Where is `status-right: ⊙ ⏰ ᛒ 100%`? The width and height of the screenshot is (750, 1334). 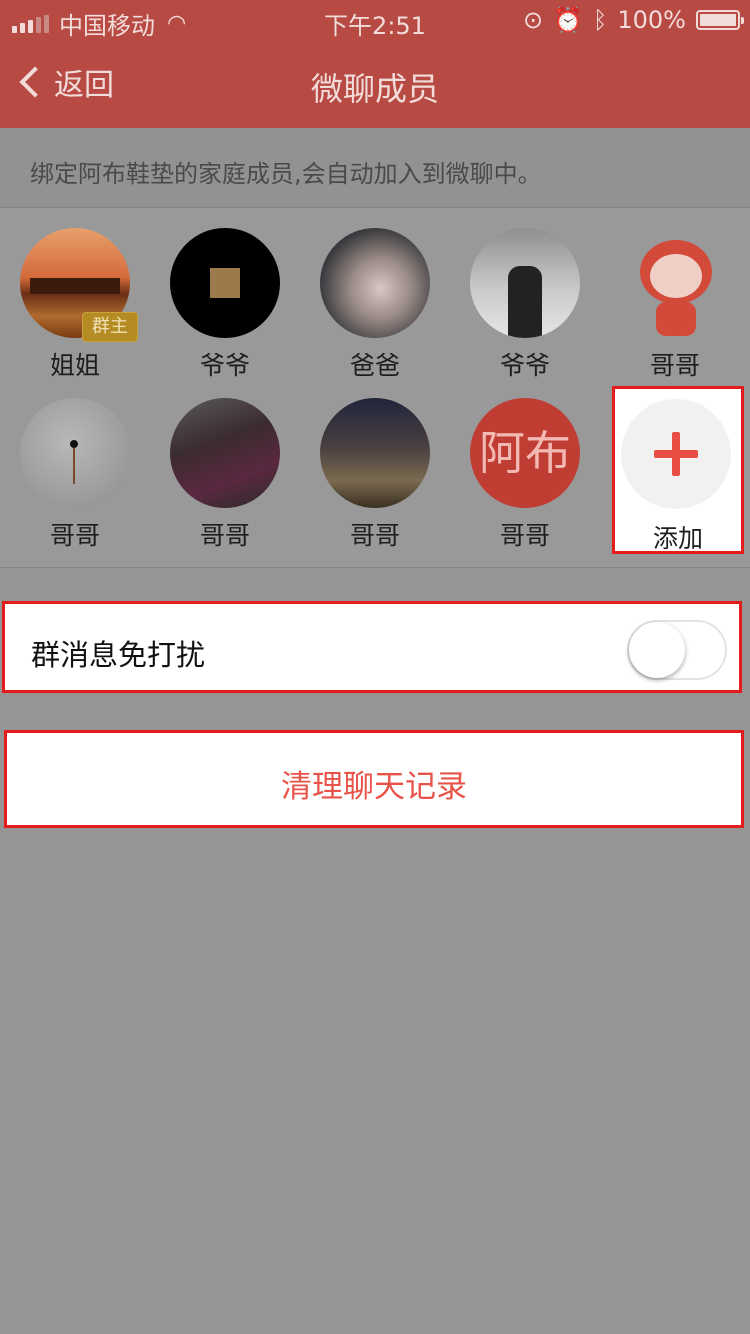 status-right: ⊙ ⏰ ᛒ 100% is located at coordinates (633, 20).